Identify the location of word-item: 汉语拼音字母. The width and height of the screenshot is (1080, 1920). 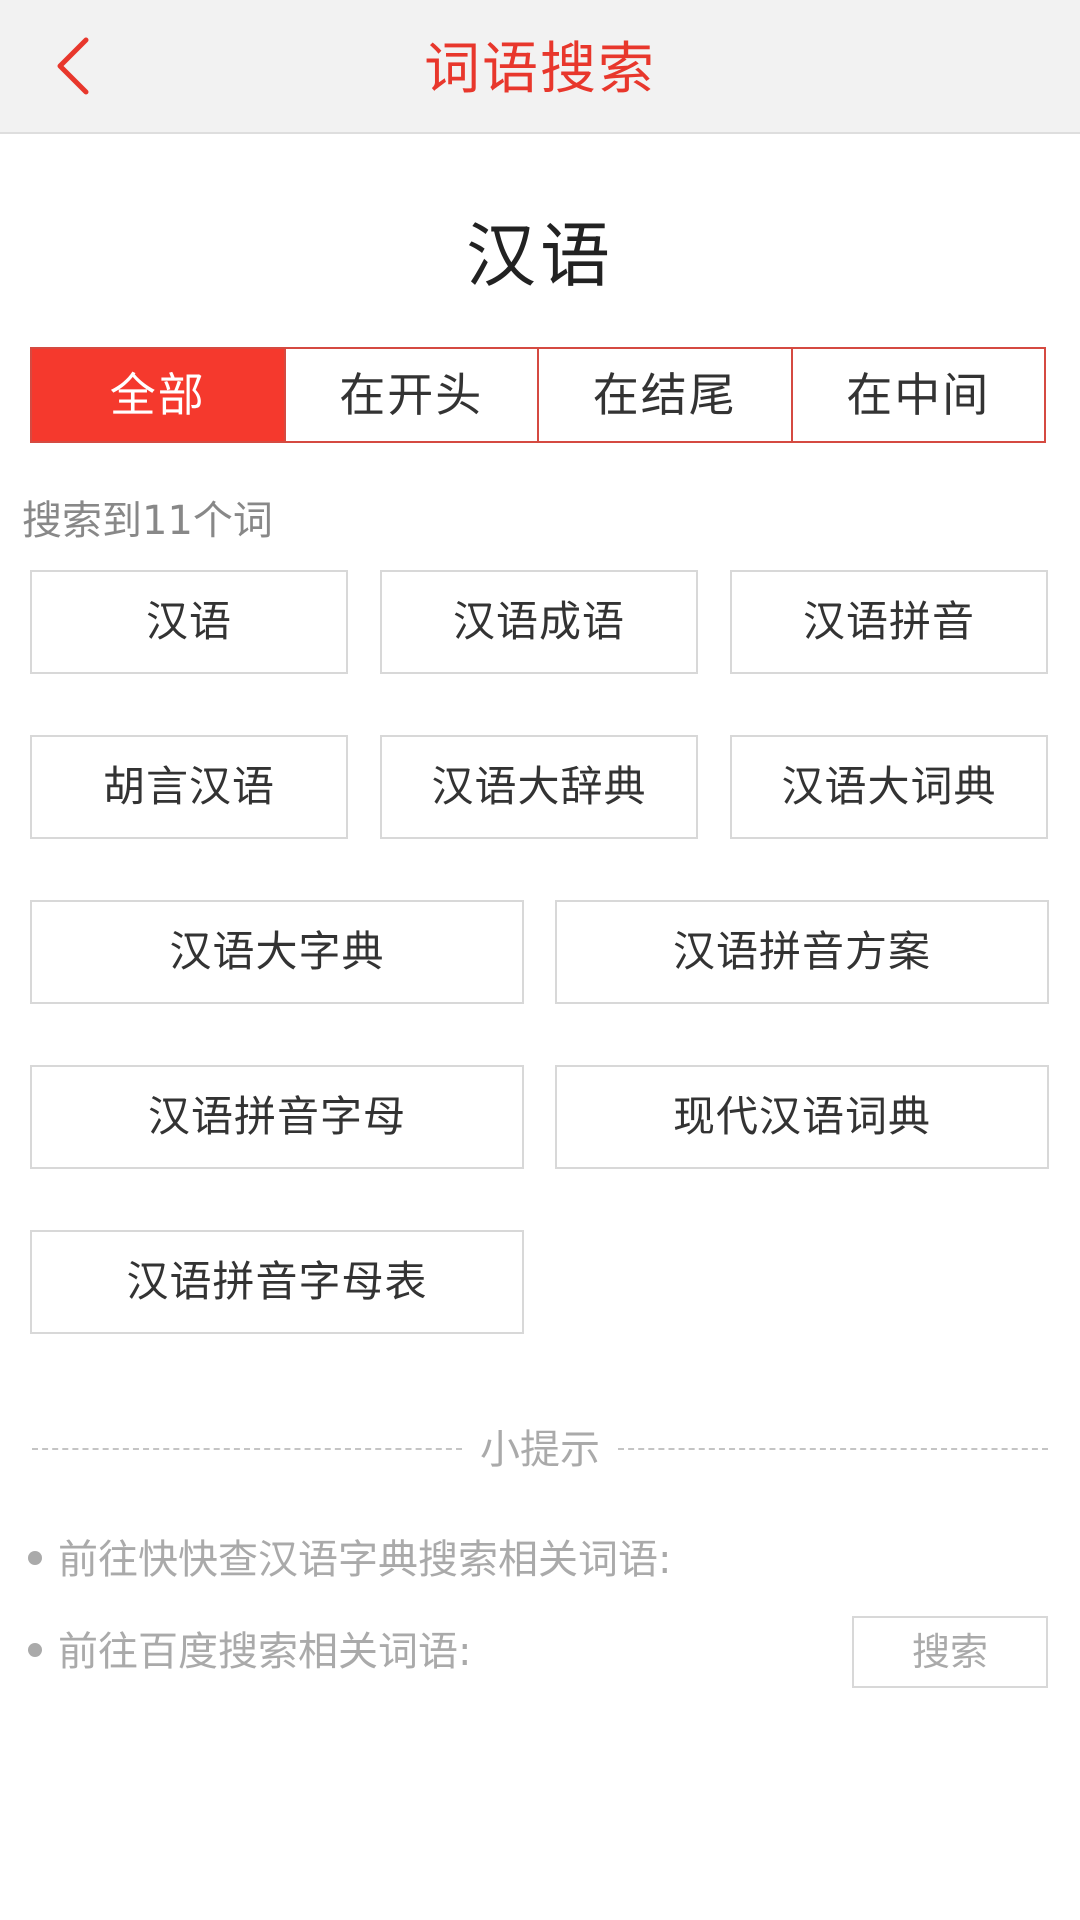
(277, 1117).